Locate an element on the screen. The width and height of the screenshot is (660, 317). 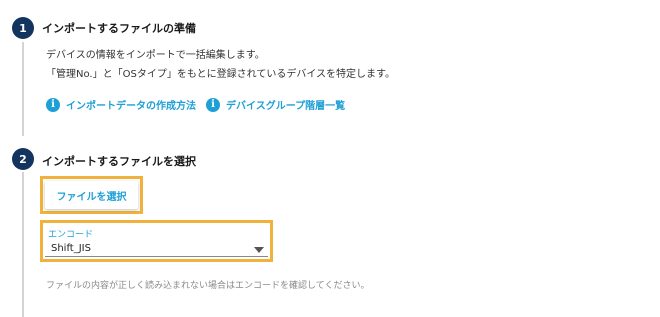
device-group-hierarchy-link: i デバイスグループ階層一覧 is located at coordinates (275, 104).